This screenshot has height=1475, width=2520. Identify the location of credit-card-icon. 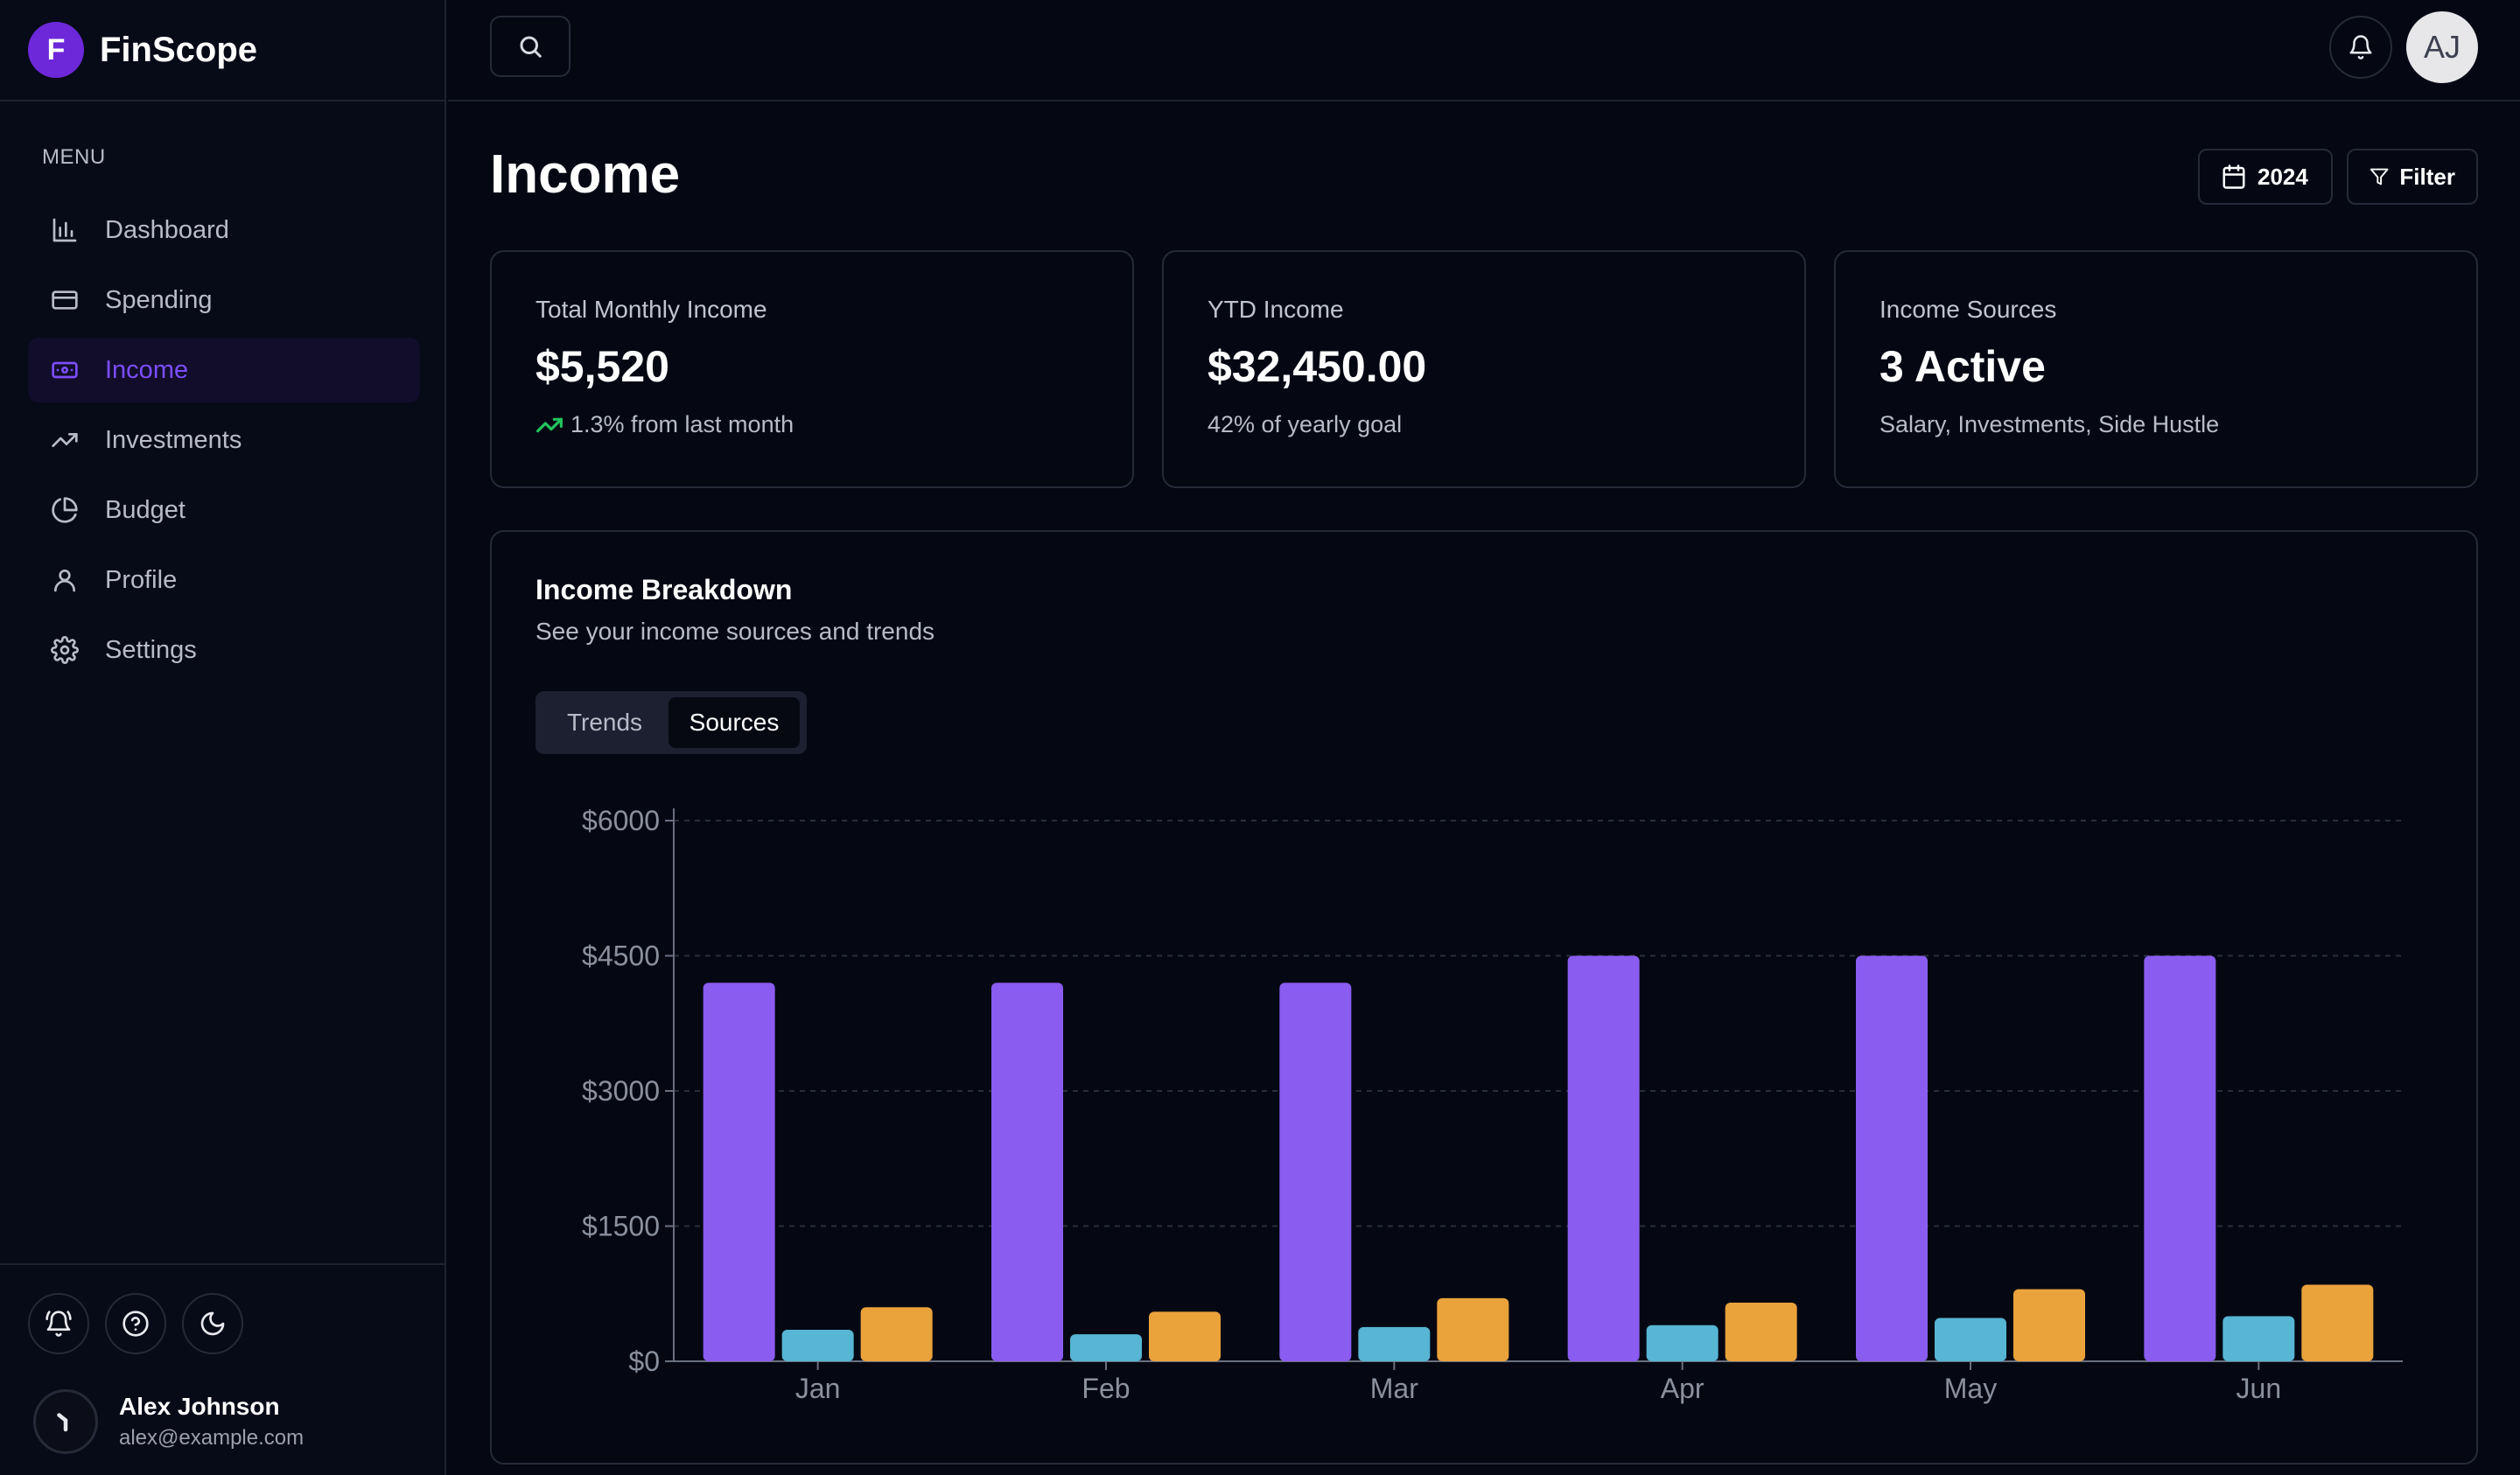
(64, 300).